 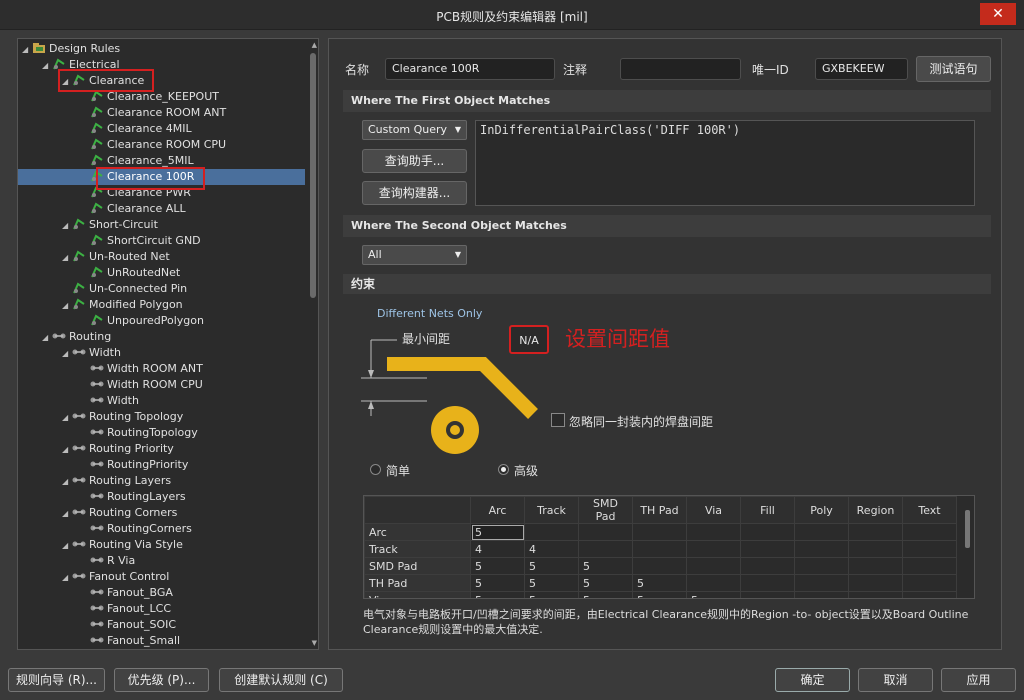 I want to click on tree-item: ◢ Modified Polygon, so click(x=122, y=305).